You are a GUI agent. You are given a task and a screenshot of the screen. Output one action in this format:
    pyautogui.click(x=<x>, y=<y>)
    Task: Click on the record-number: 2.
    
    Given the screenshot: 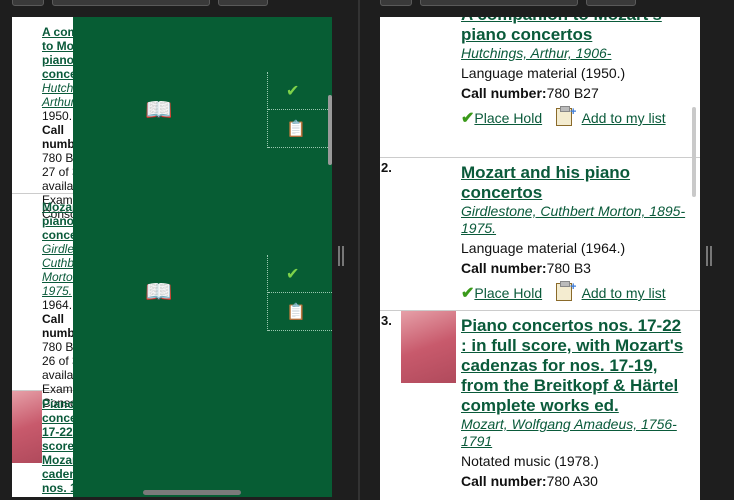 What is the action you would take?
    pyautogui.click(x=386, y=167)
    